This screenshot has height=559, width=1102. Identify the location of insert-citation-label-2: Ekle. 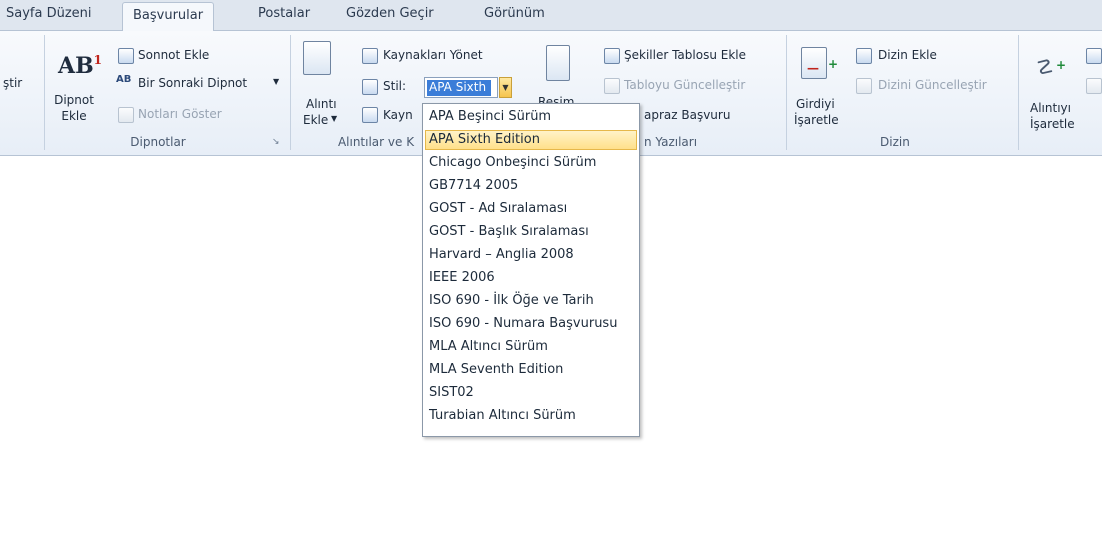
(316, 120).